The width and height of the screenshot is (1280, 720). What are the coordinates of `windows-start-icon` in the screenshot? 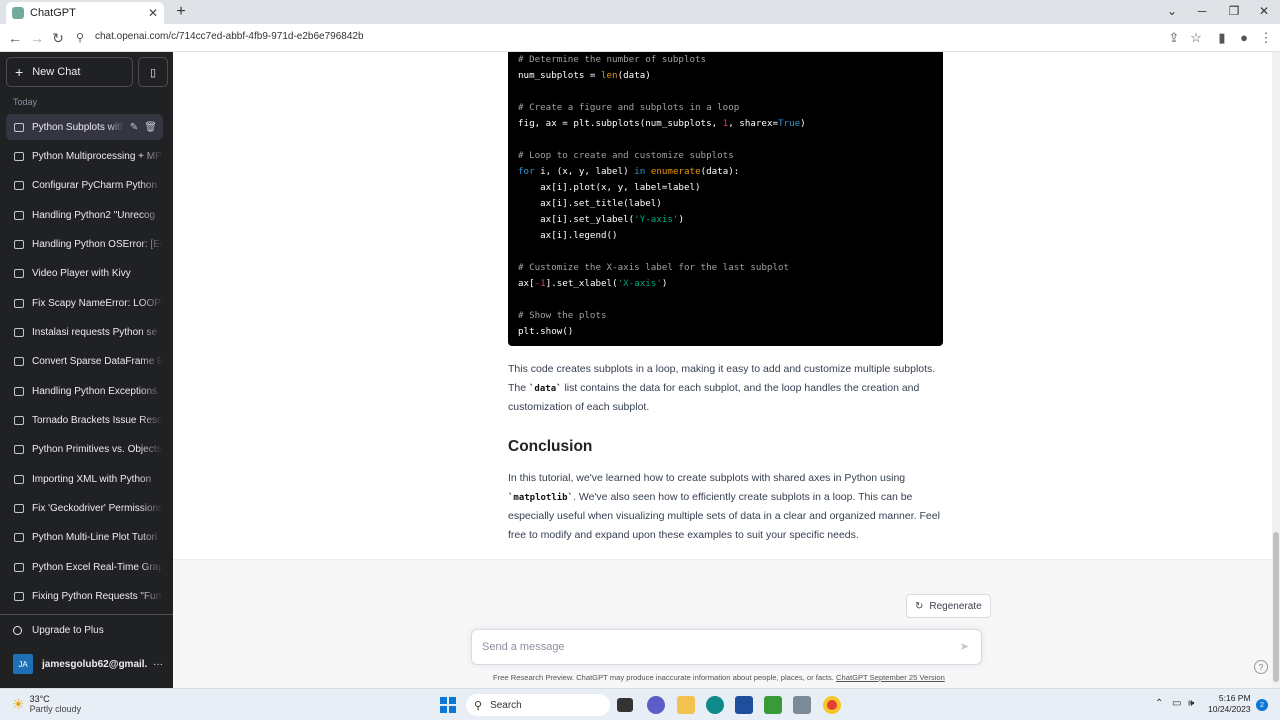 It's located at (448, 705).